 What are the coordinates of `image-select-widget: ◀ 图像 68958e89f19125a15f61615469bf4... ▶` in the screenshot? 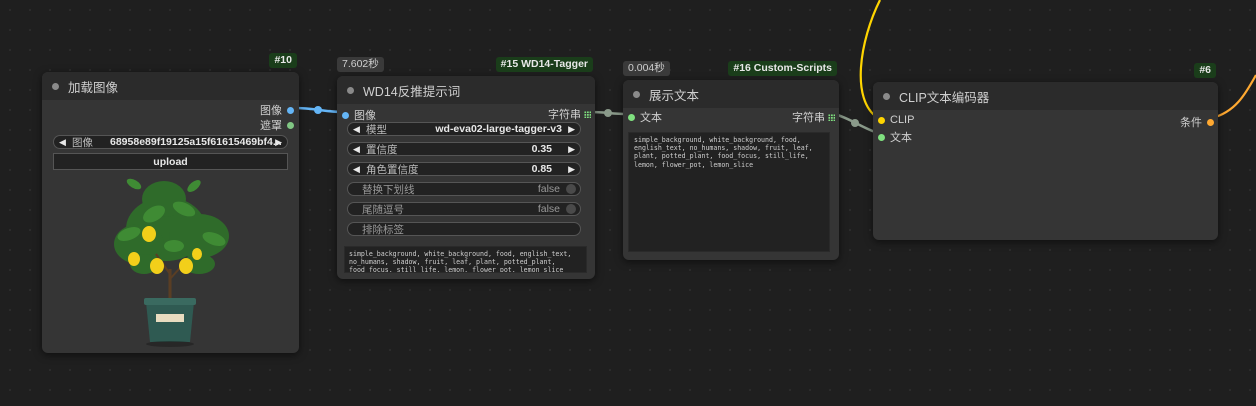 It's located at (170, 142).